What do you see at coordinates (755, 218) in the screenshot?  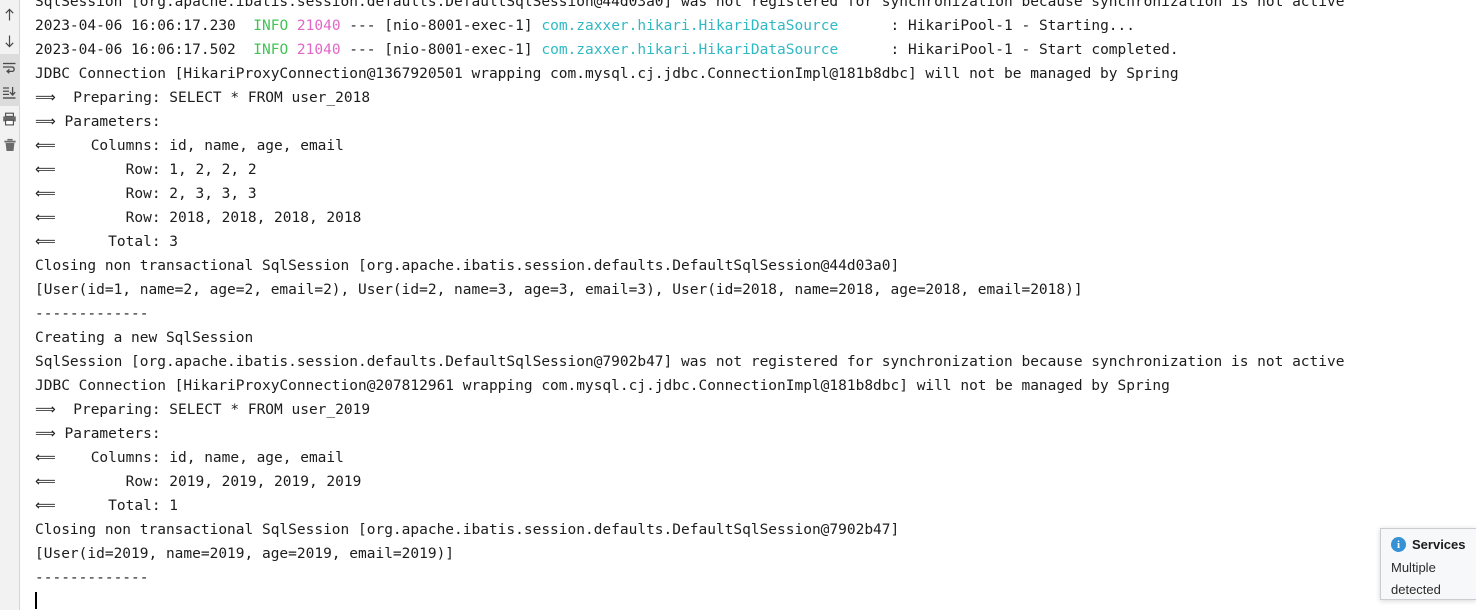 I see `console-line: ⟸ Row: 2018, 2018, 2018, 2018` at bounding box center [755, 218].